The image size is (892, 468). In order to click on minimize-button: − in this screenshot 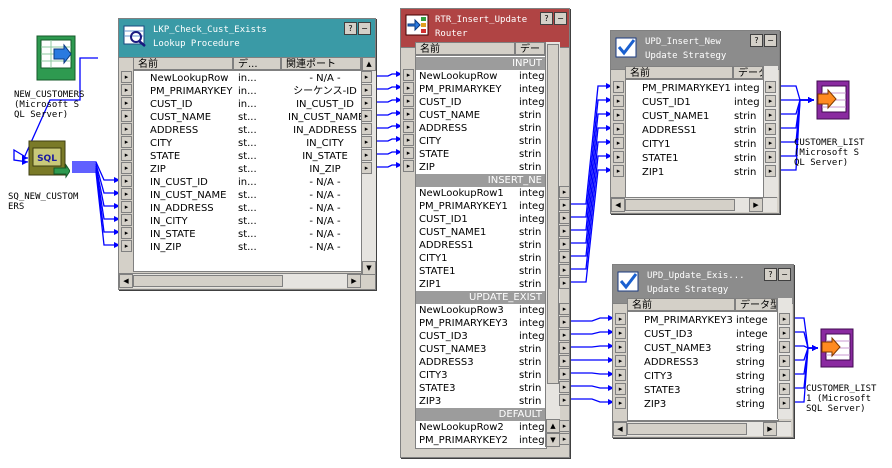, I will do `click(364, 28)`.